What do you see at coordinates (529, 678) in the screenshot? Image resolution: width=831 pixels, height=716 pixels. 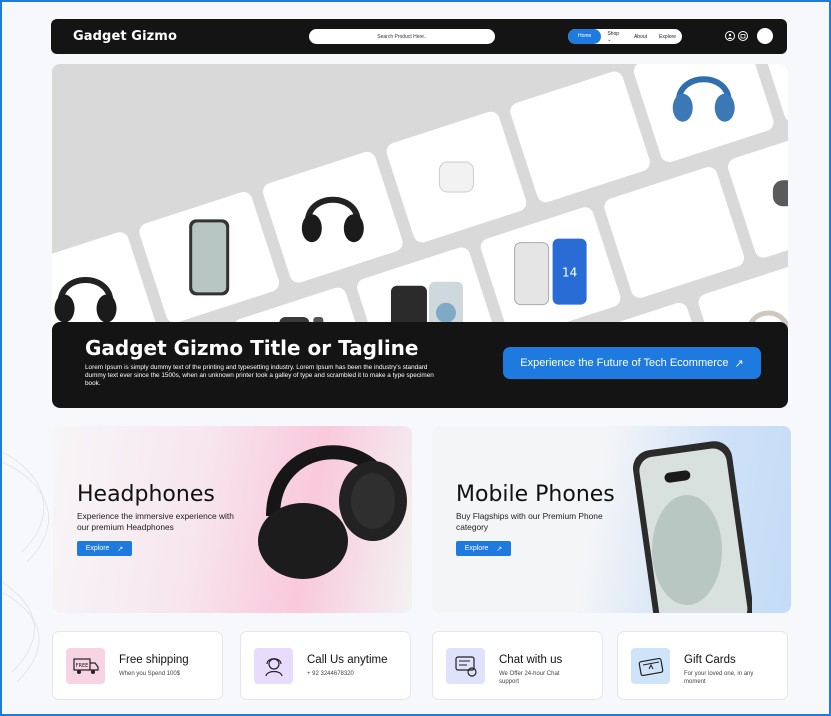 I see `feature-subtitle: We Offer 24-hour Chat support` at bounding box center [529, 678].